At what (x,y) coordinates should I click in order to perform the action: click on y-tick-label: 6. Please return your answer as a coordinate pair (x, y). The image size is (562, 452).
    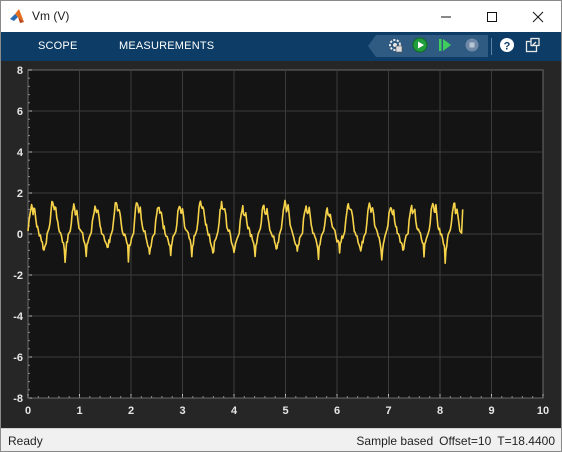
    Looking at the image, I should click on (20, 112).